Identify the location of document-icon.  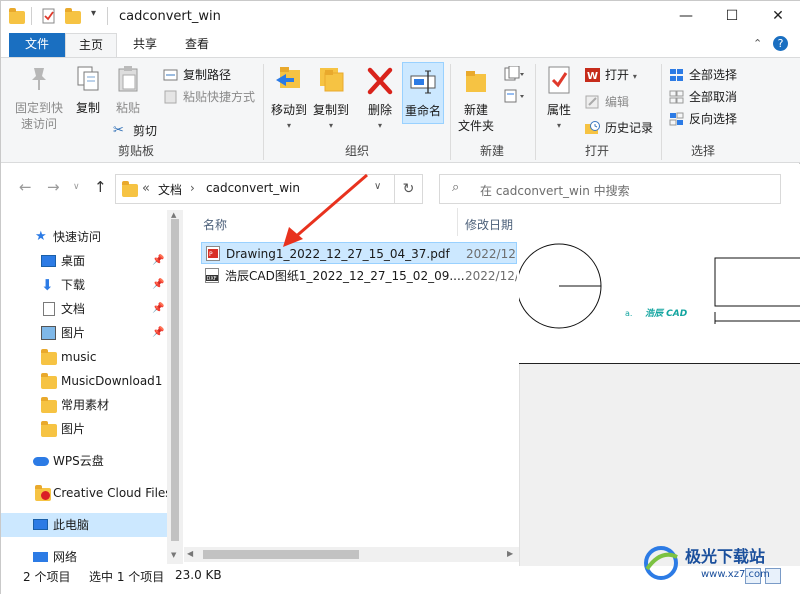
(49, 309).